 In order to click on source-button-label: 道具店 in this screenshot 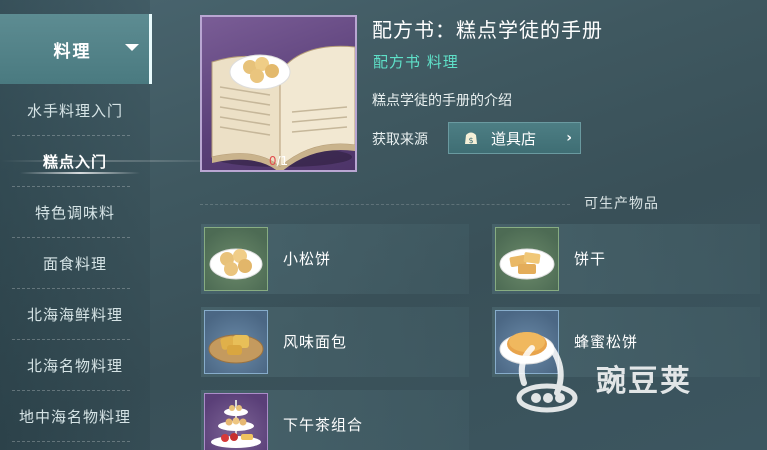, I will do `click(514, 138)`.